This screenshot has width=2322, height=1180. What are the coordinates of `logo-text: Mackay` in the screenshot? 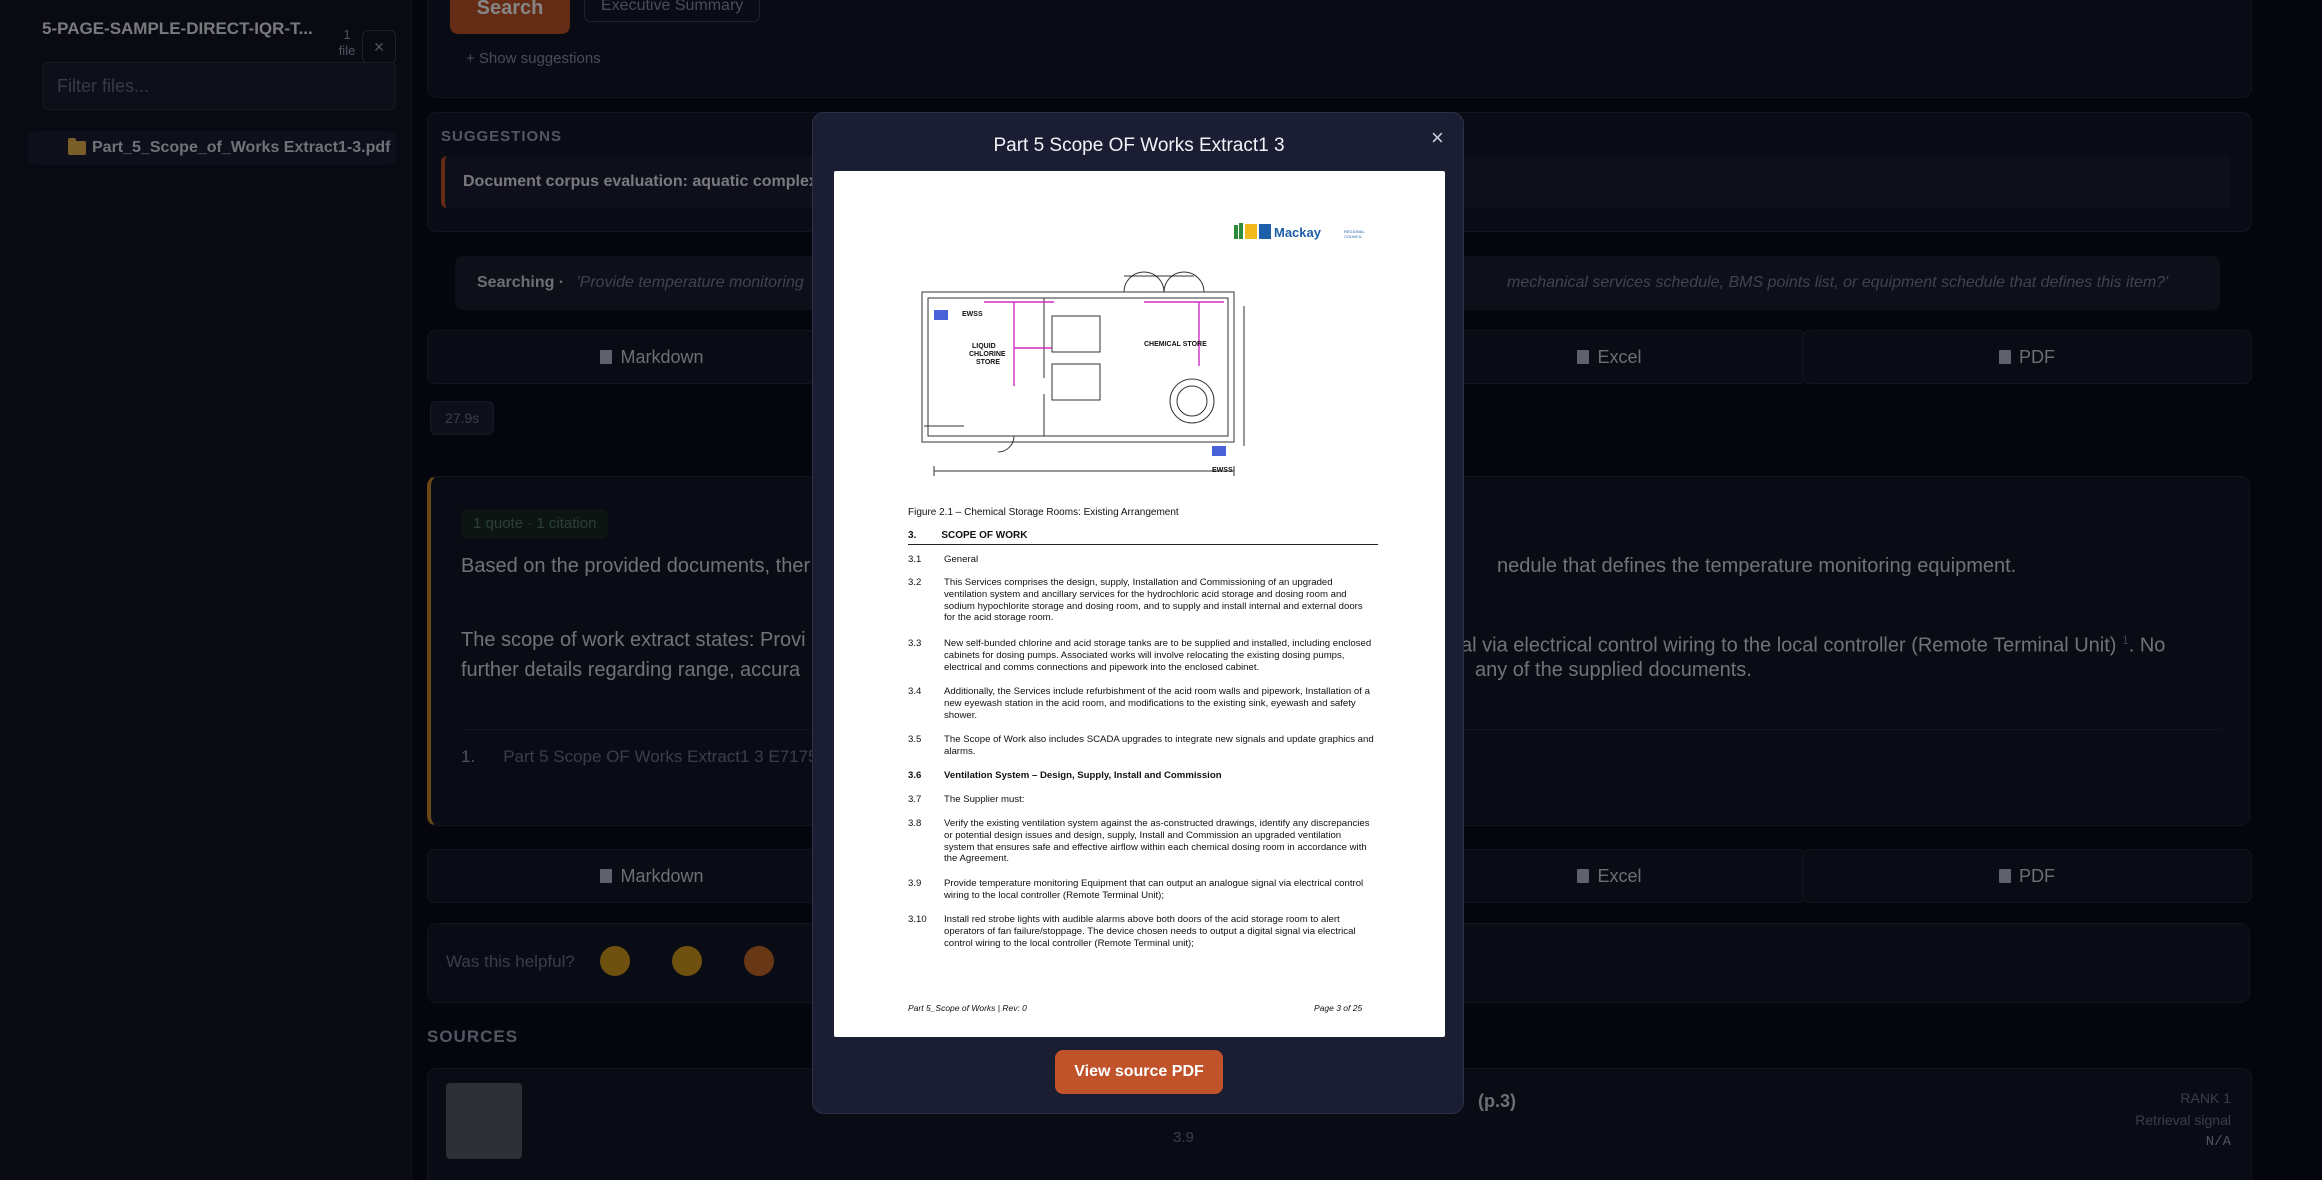 It's located at (1298, 232).